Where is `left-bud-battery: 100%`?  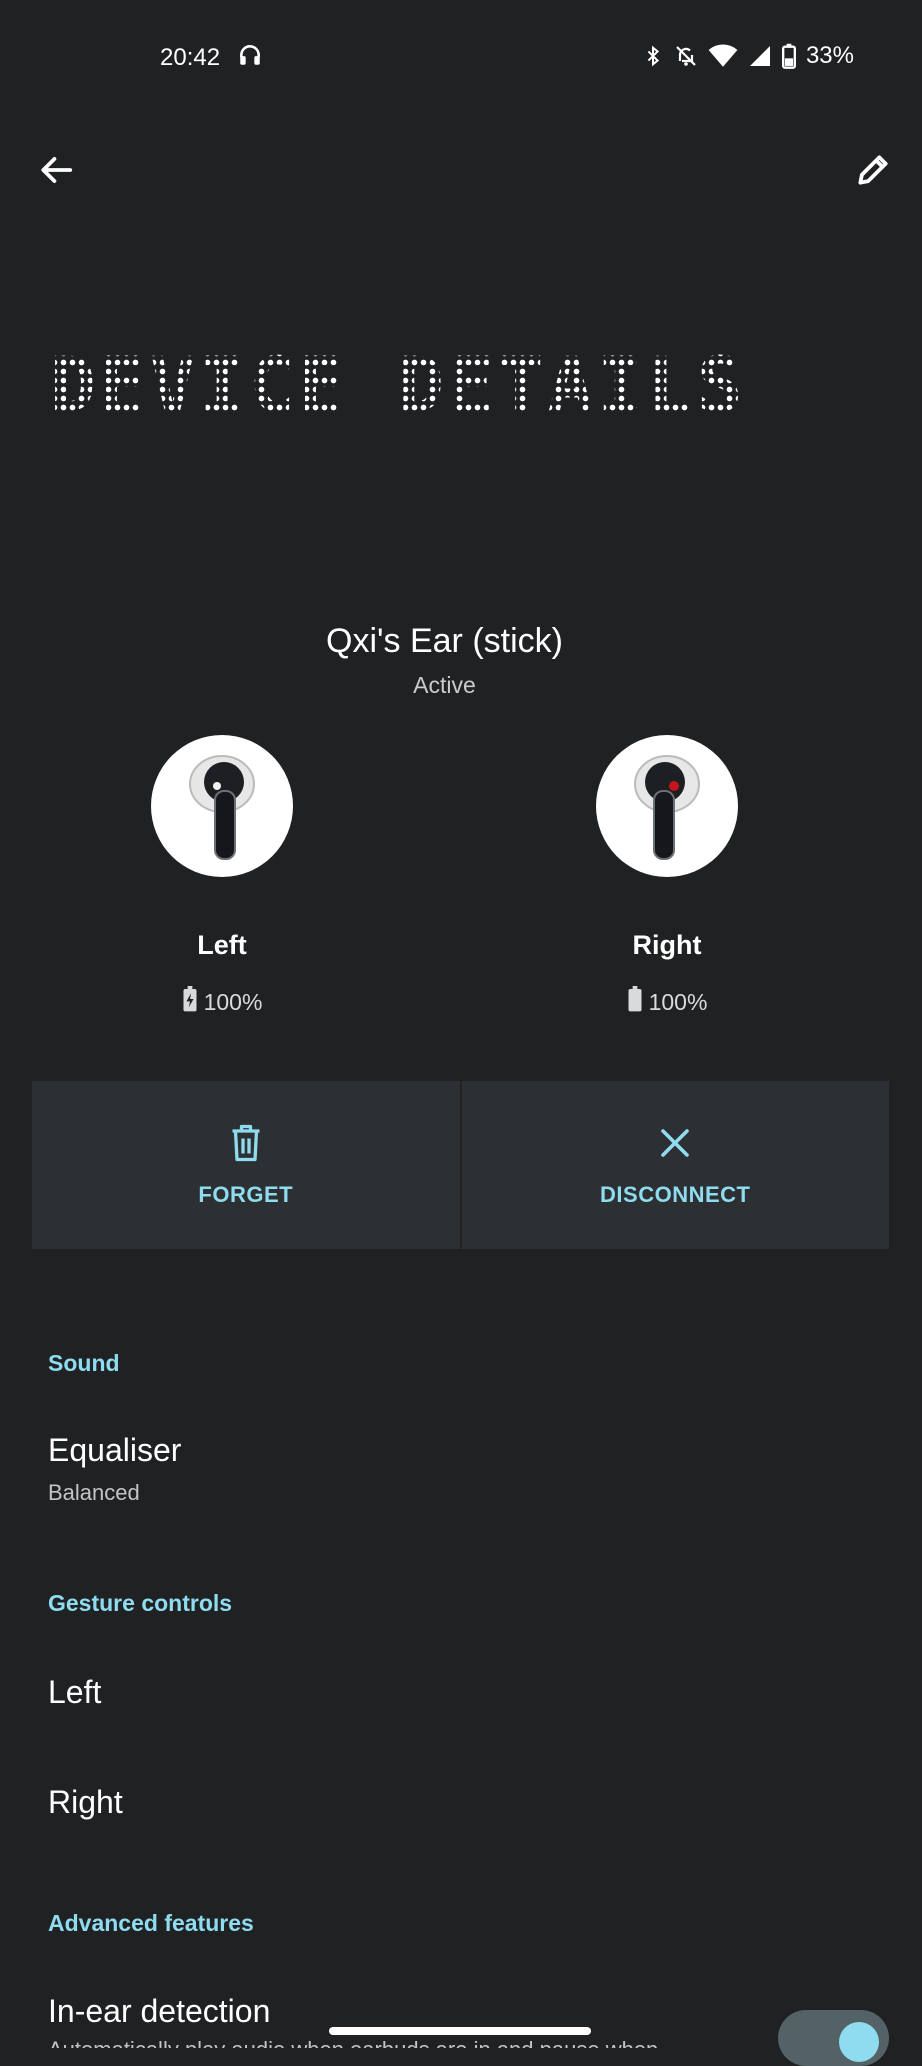
left-bud-battery: 100% is located at coordinates (222, 1002).